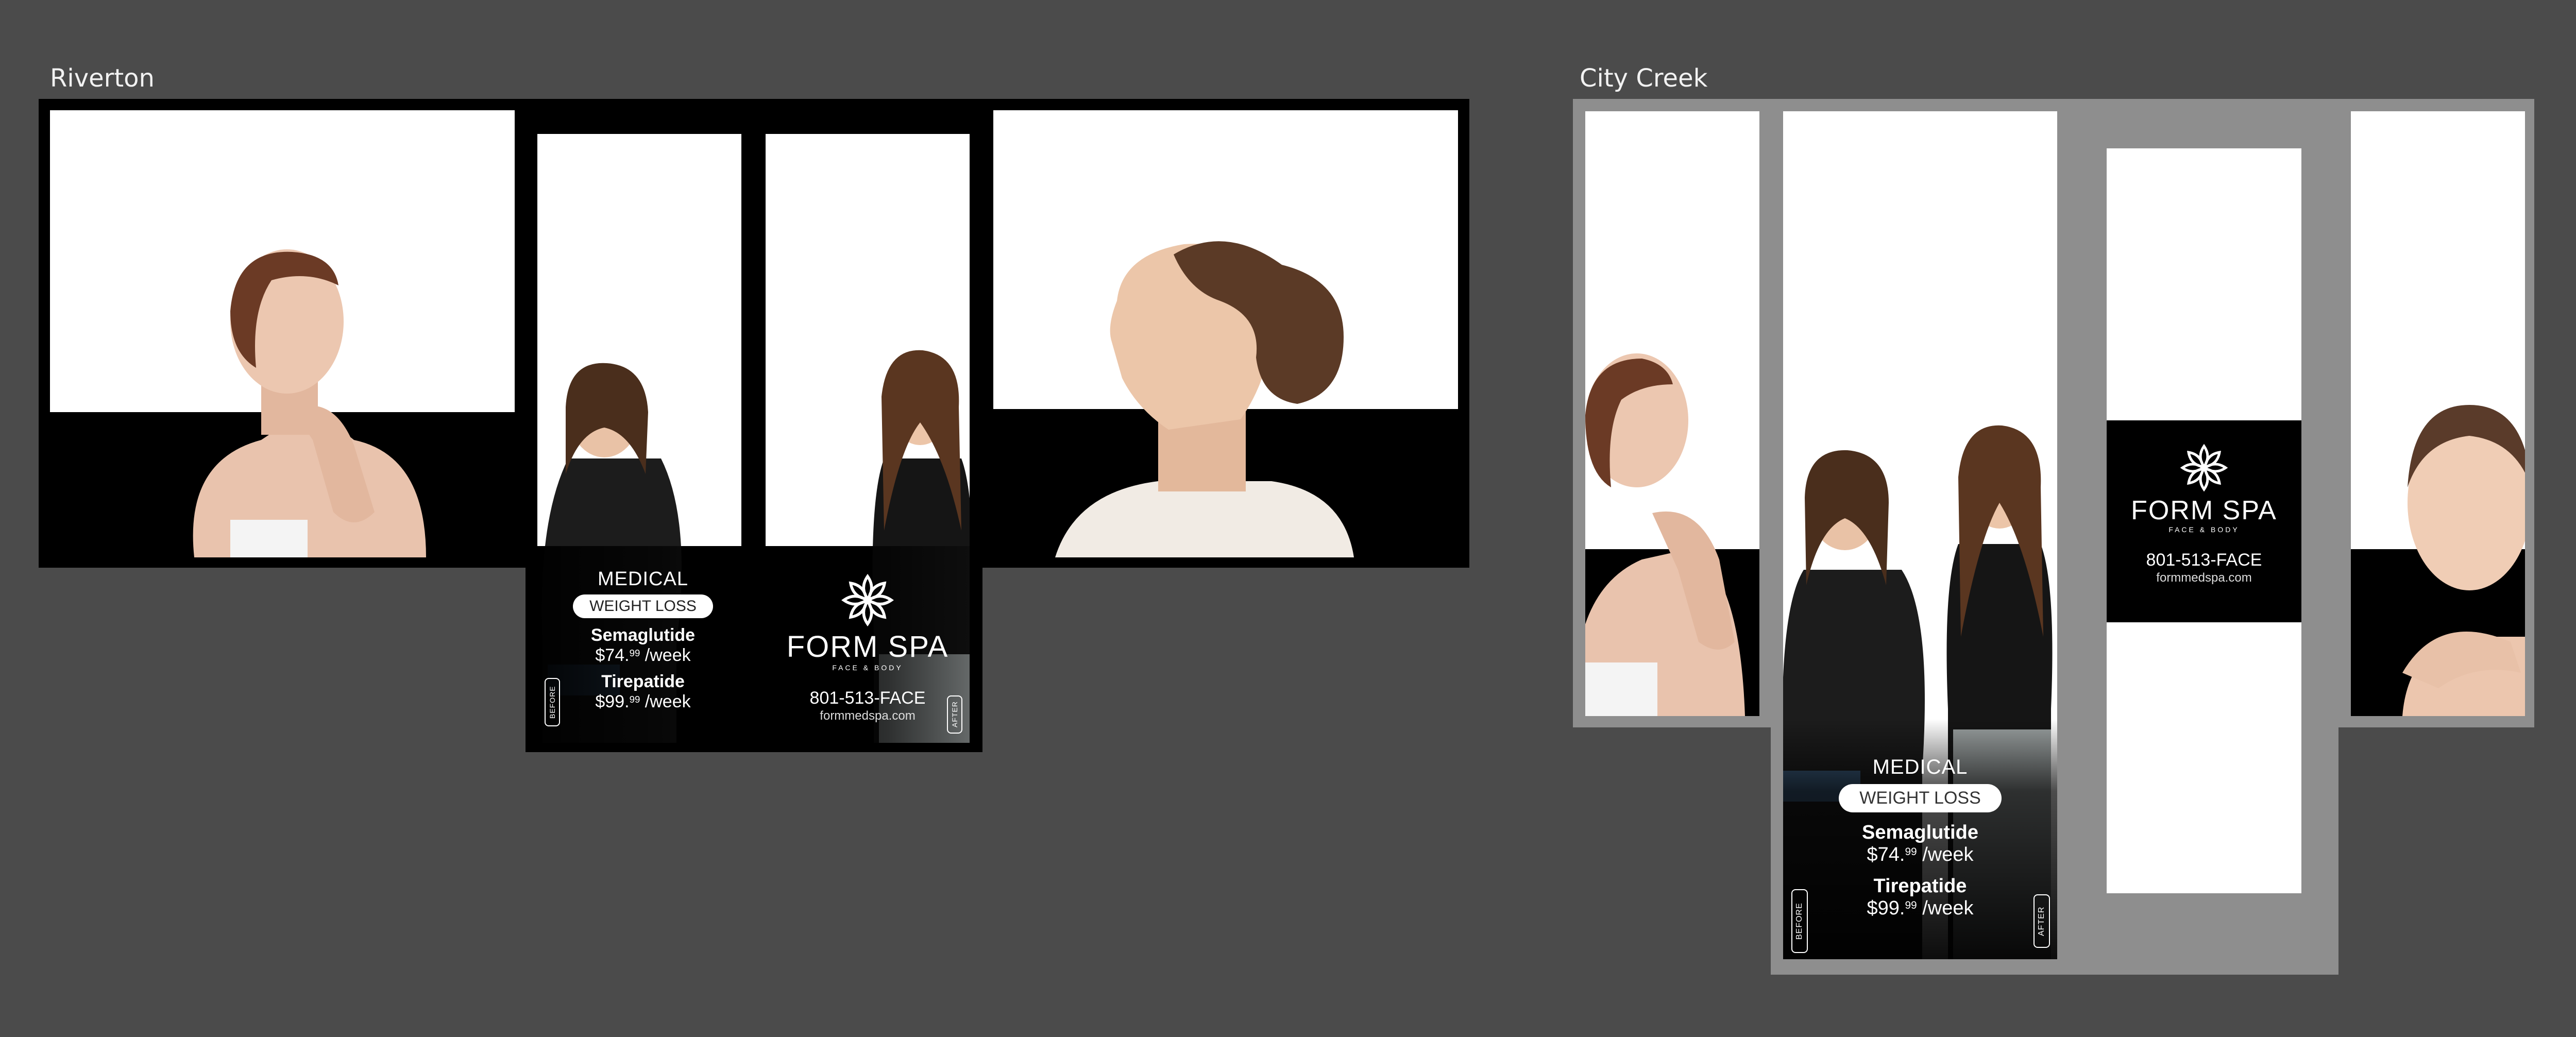 This screenshot has height=1037, width=2576. I want to click on promo-price-2-b: $99.99 /week, so click(1920, 908).